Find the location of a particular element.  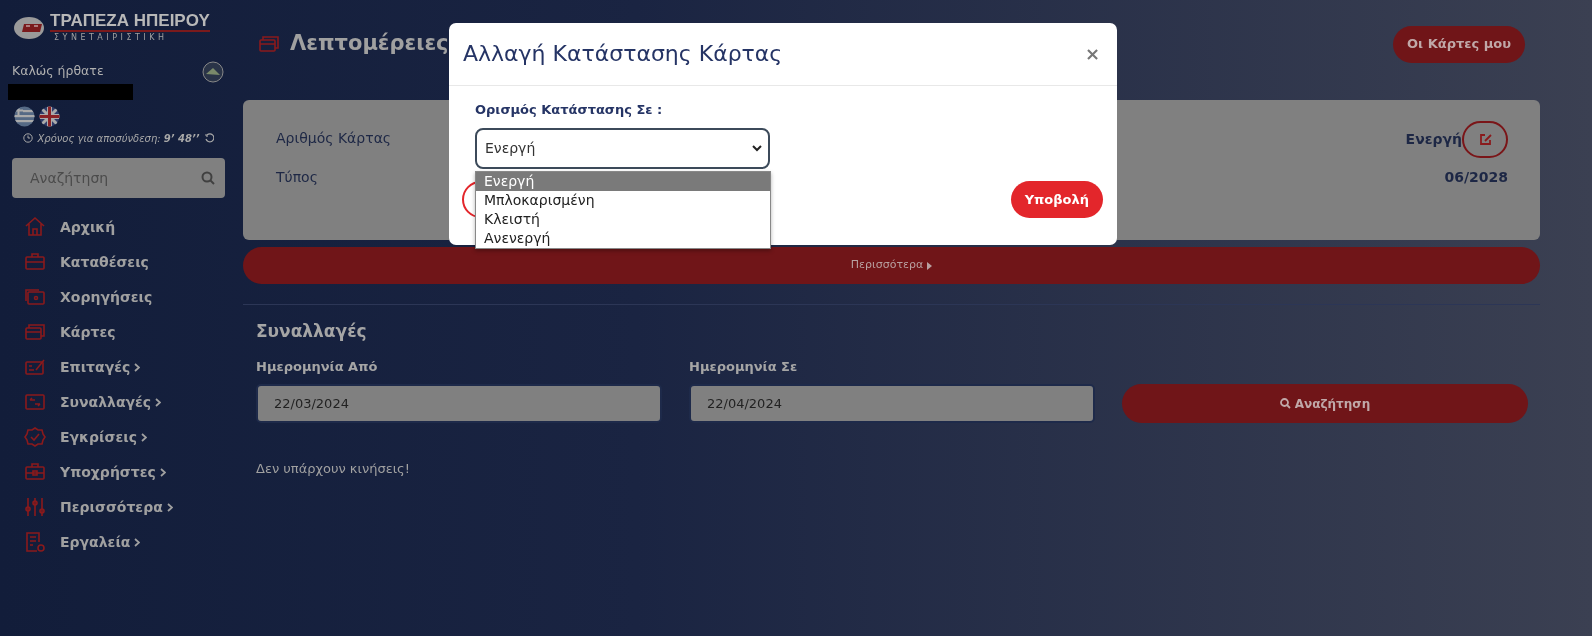

modal-title: Αλλαγή Κατάστασης Κάρτας is located at coordinates (623, 54).